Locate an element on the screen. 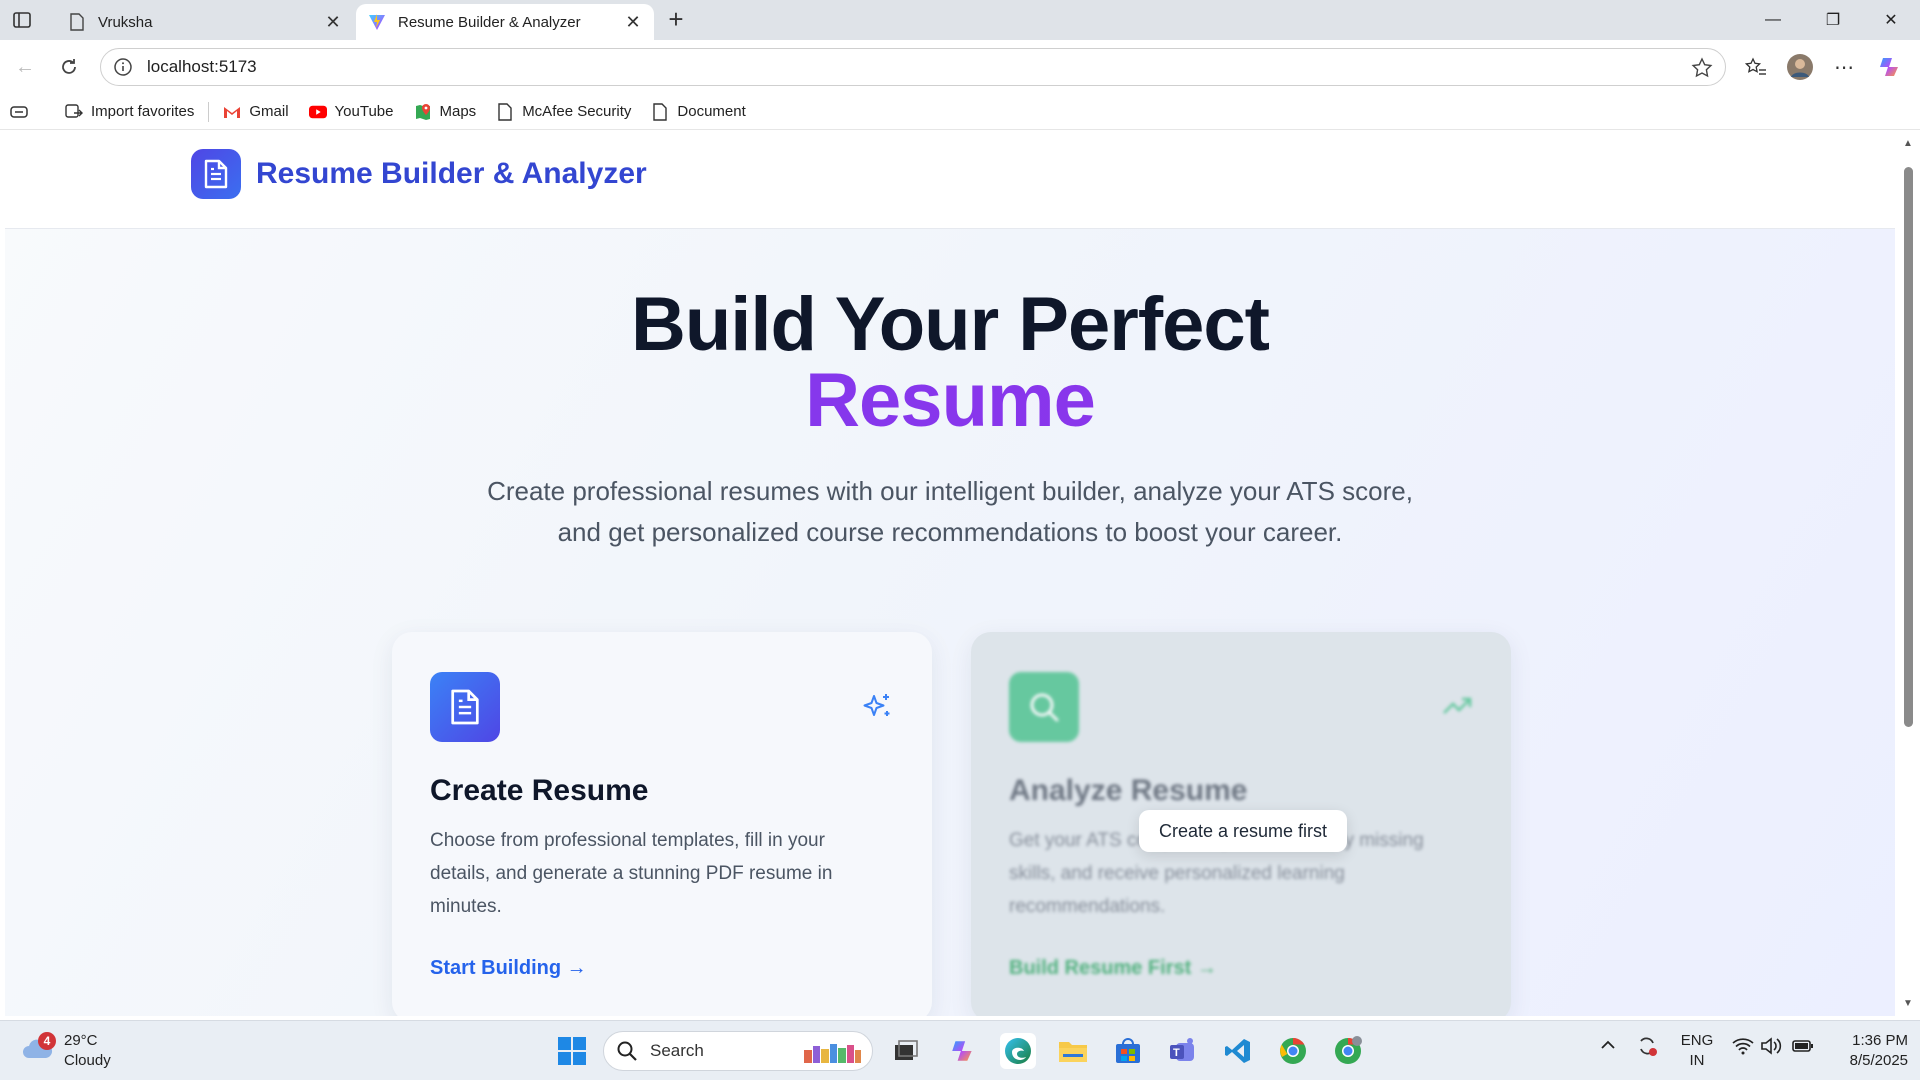  hero-heading: Build Your Perfect is located at coordinates (950, 324).